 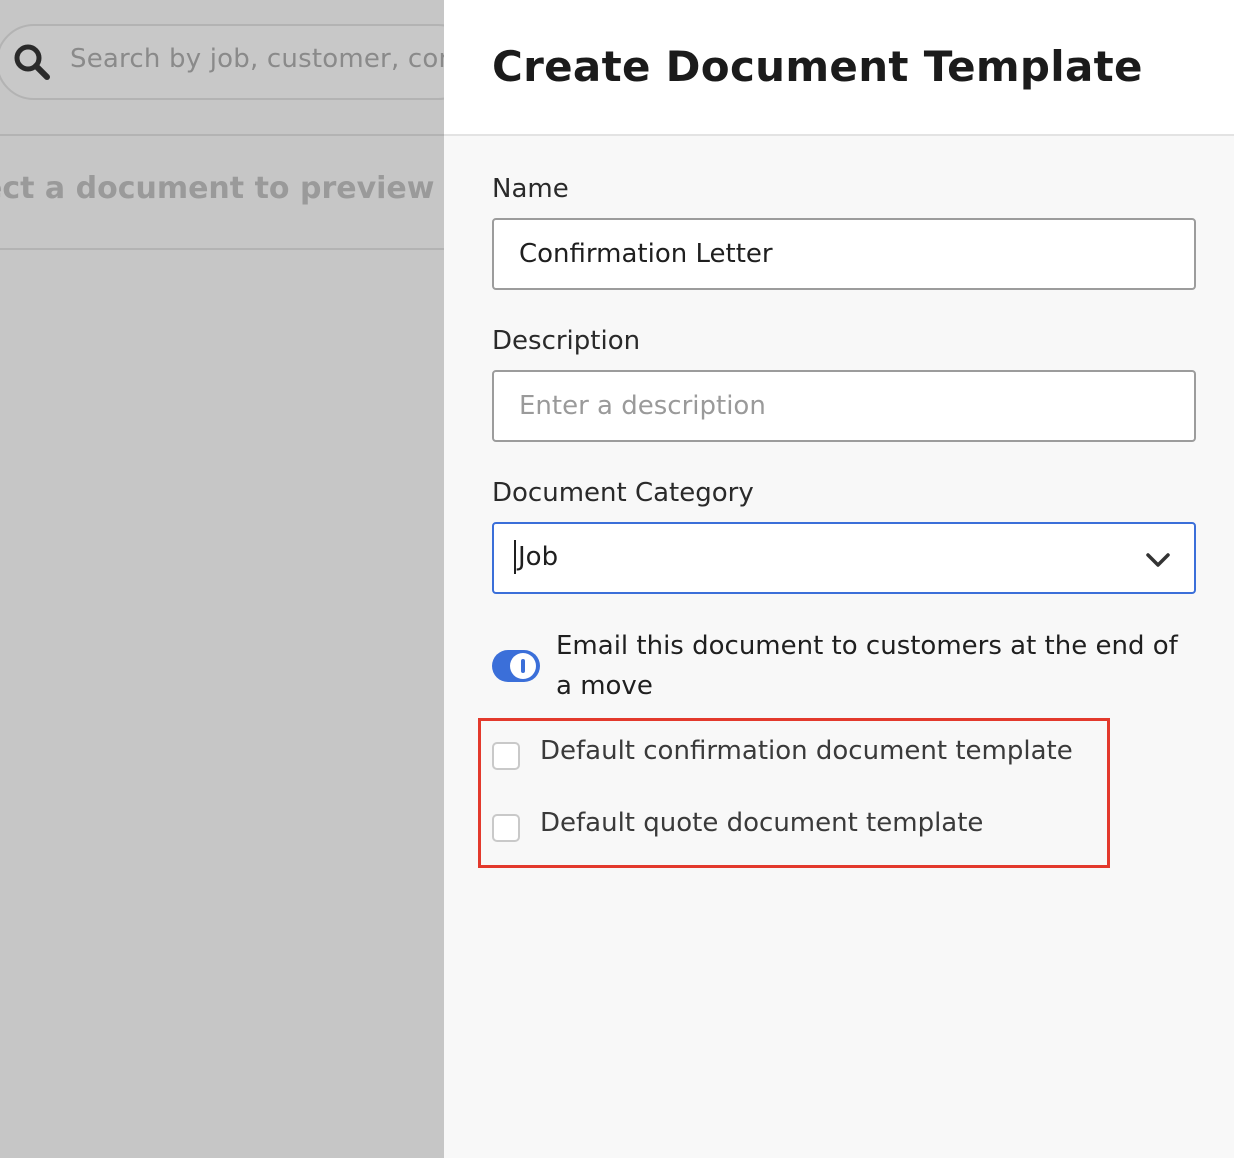 I want to click on category-label: Document Category, so click(x=623, y=493).